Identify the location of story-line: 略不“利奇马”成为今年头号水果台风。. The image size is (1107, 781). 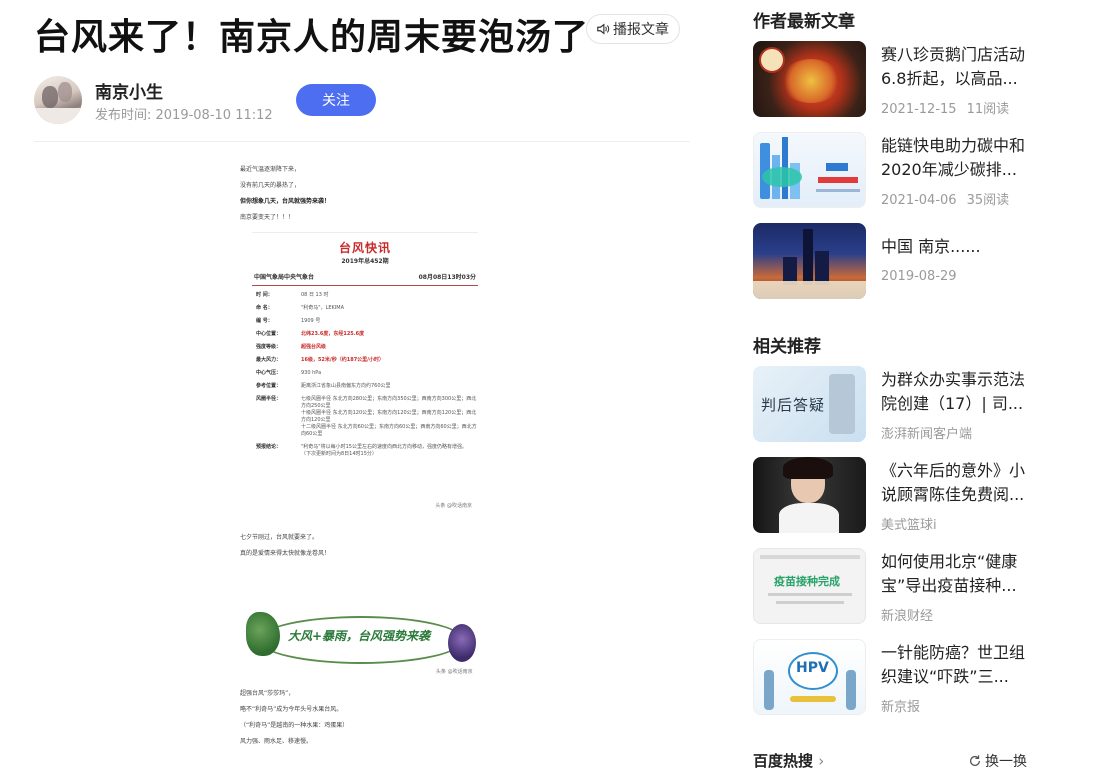
(291, 709).